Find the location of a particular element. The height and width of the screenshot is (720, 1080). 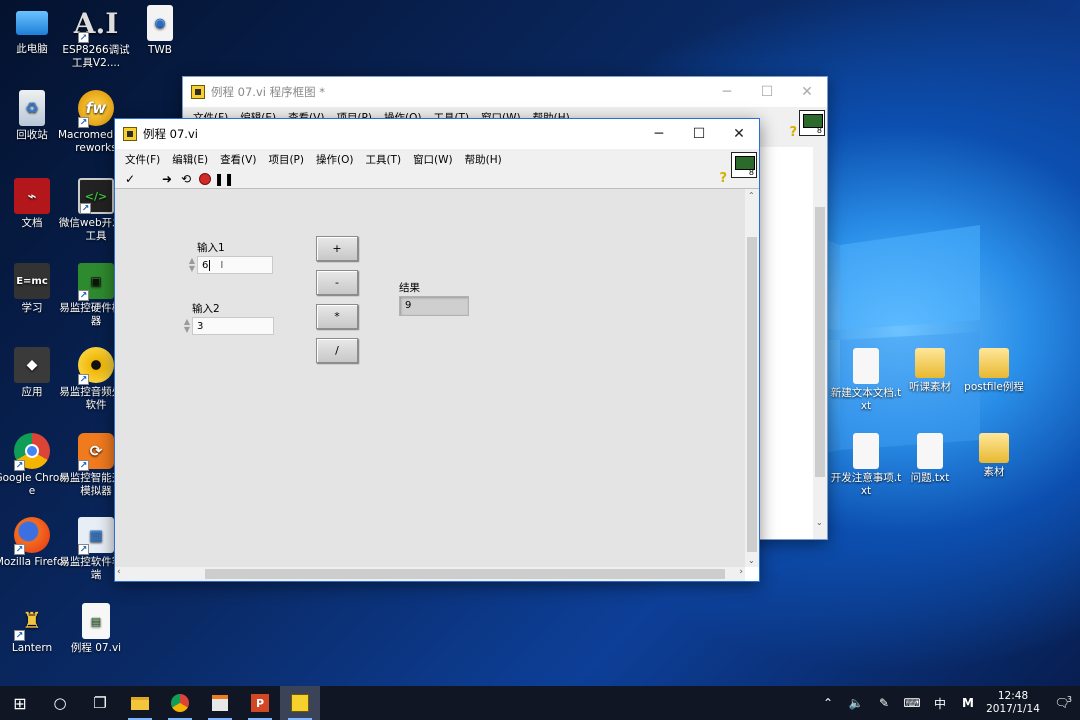

desktop-icon-label: TWB is located at coordinates (160, 50).